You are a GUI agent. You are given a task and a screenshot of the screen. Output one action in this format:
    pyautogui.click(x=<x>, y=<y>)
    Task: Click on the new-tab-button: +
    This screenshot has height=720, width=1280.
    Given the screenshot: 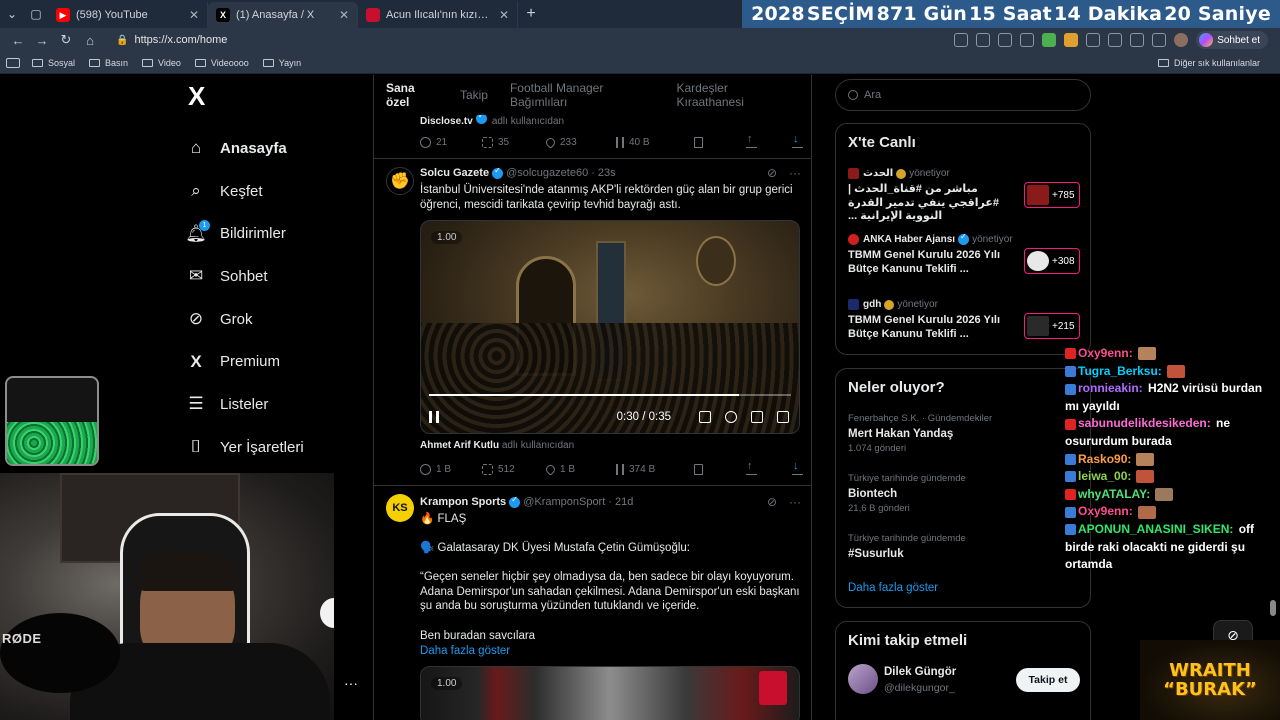 What is the action you would take?
    pyautogui.click(x=531, y=14)
    